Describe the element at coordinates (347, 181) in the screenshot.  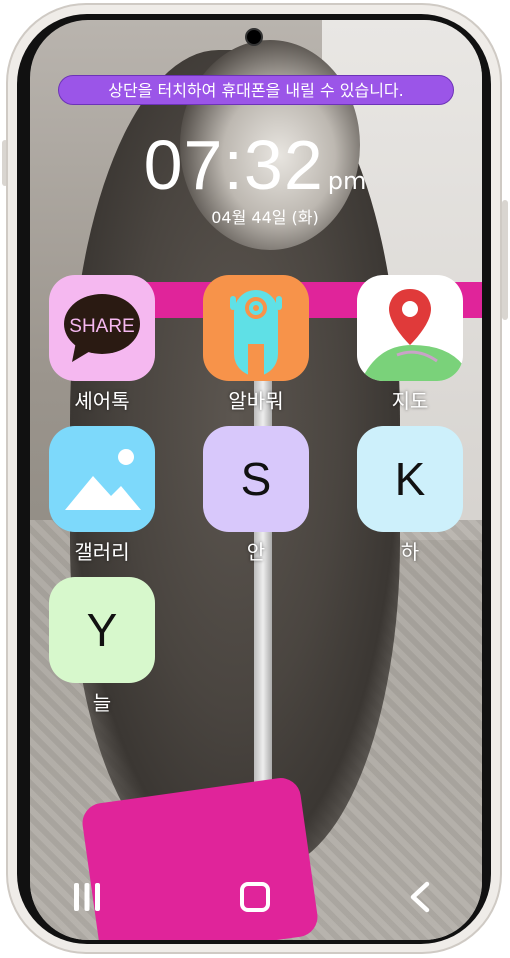
I see `clock-ampm: pm` at that location.